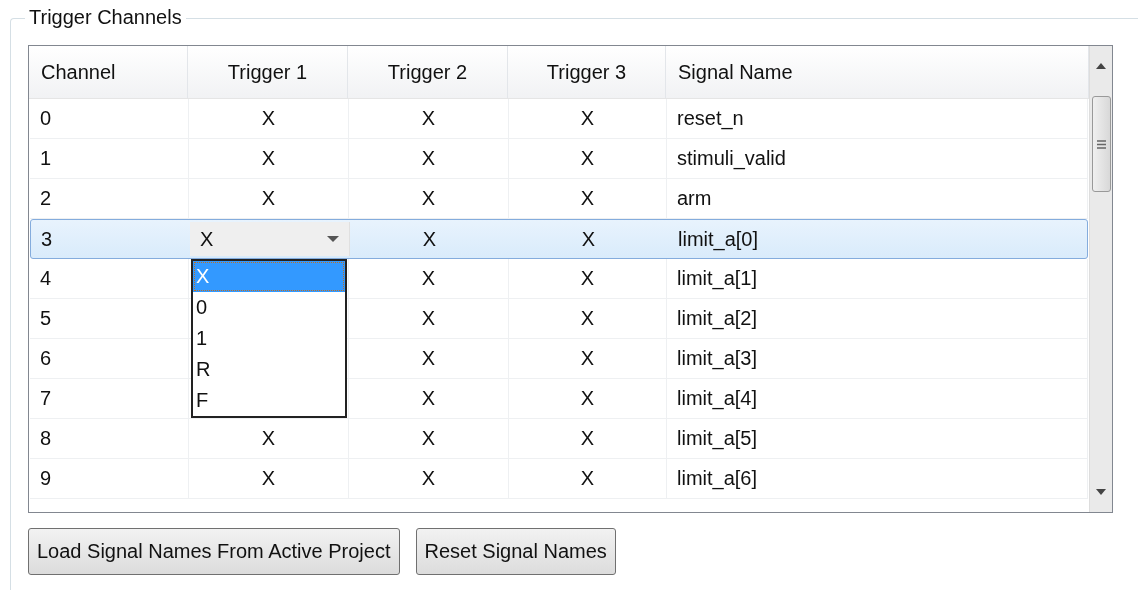 The height and width of the screenshot is (590, 1138). What do you see at coordinates (46, 318) in the screenshot?
I see `table-cell: 5` at bounding box center [46, 318].